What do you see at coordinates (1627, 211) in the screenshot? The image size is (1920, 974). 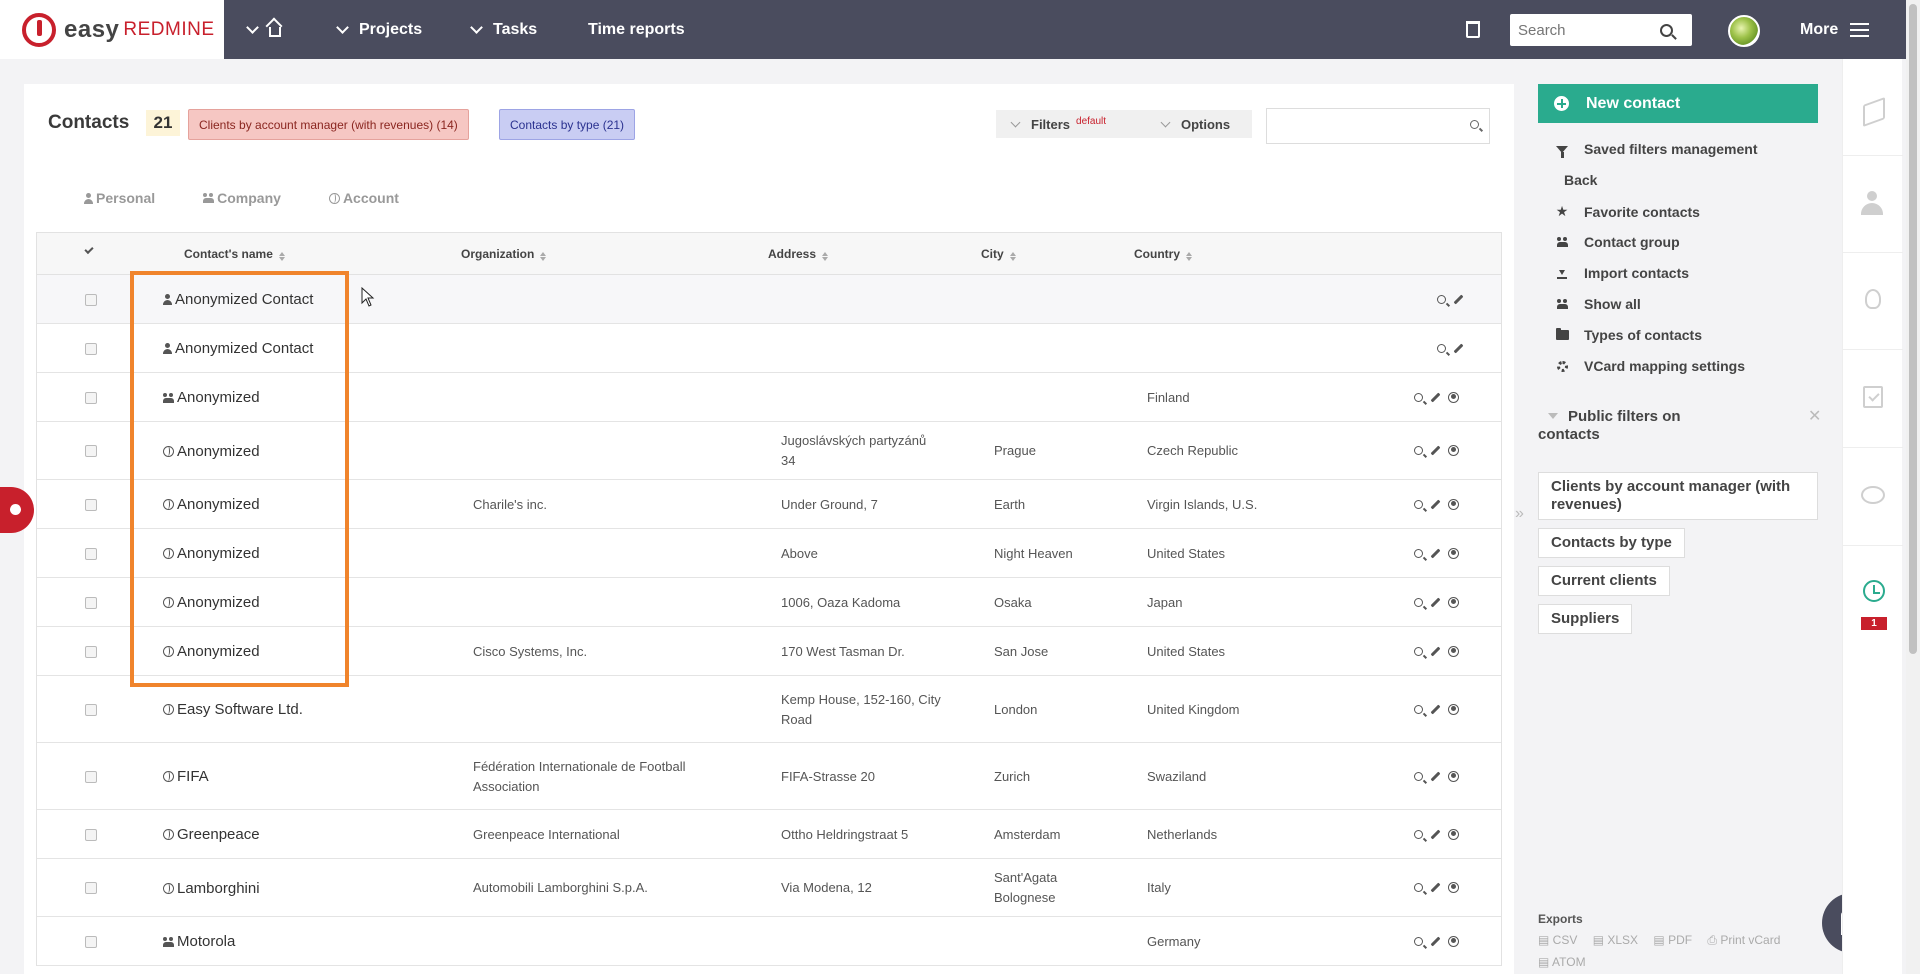 I see `sidebar-item-favorite-contacts: ★ Favorite contacts` at bounding box center [1627, 211].